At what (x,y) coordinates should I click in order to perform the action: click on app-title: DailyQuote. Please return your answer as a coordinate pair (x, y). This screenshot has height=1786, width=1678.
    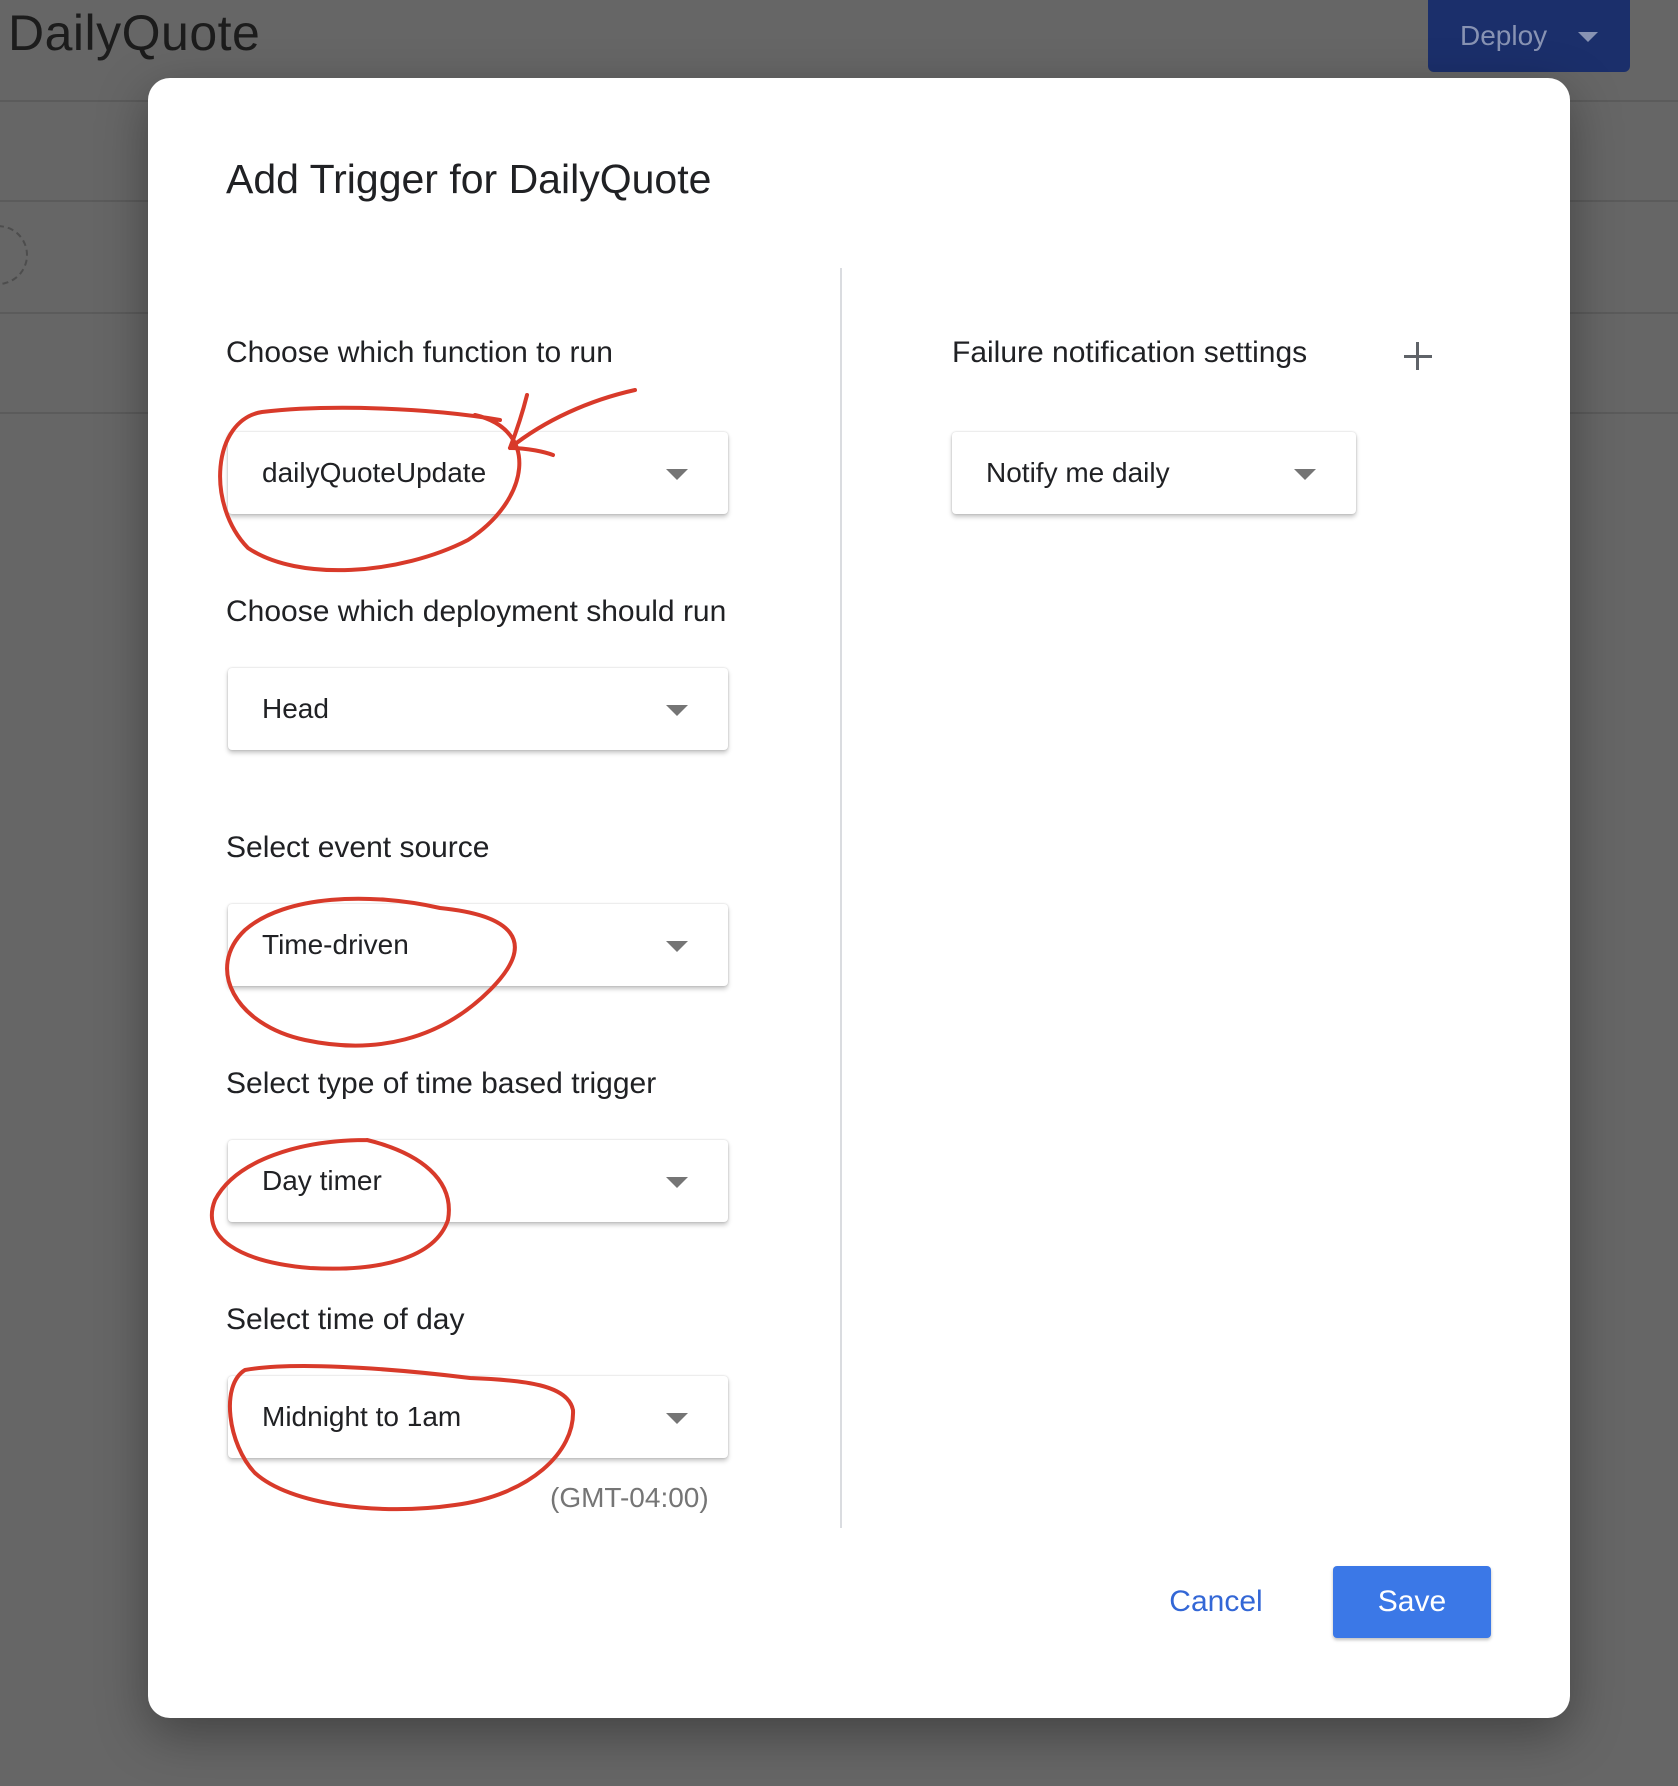
    Looking at the image, I should click on (134, 33).